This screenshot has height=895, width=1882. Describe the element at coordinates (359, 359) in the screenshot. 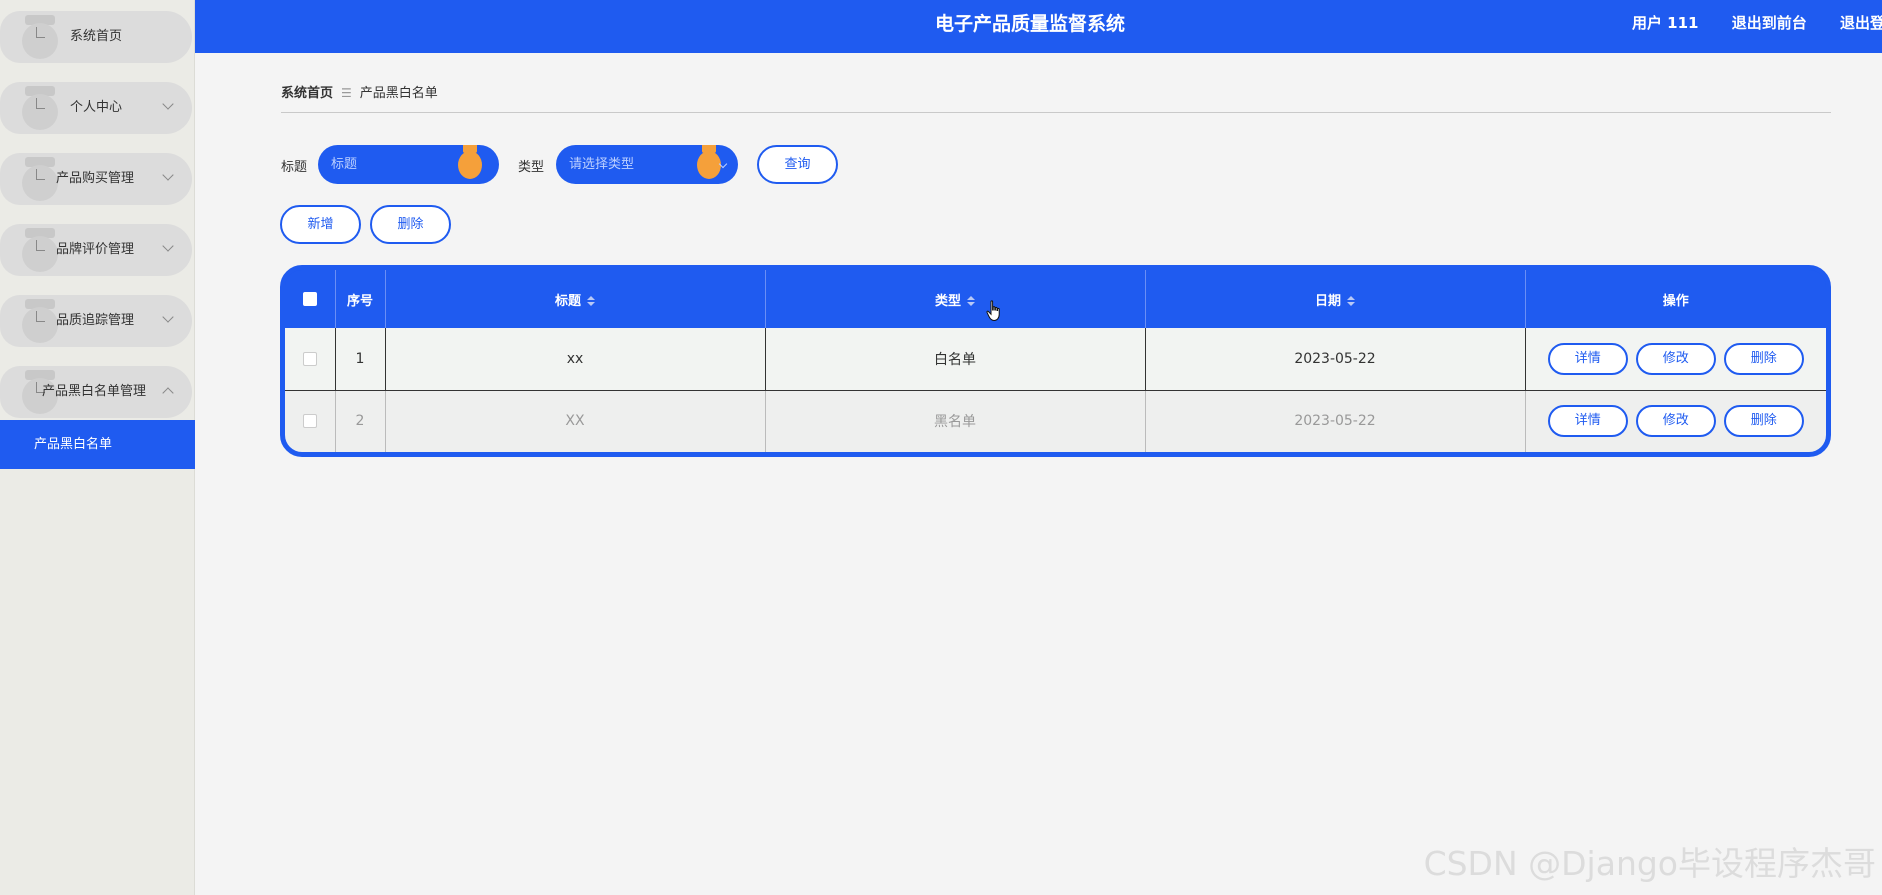

I see `cell-index: 1` at that location.